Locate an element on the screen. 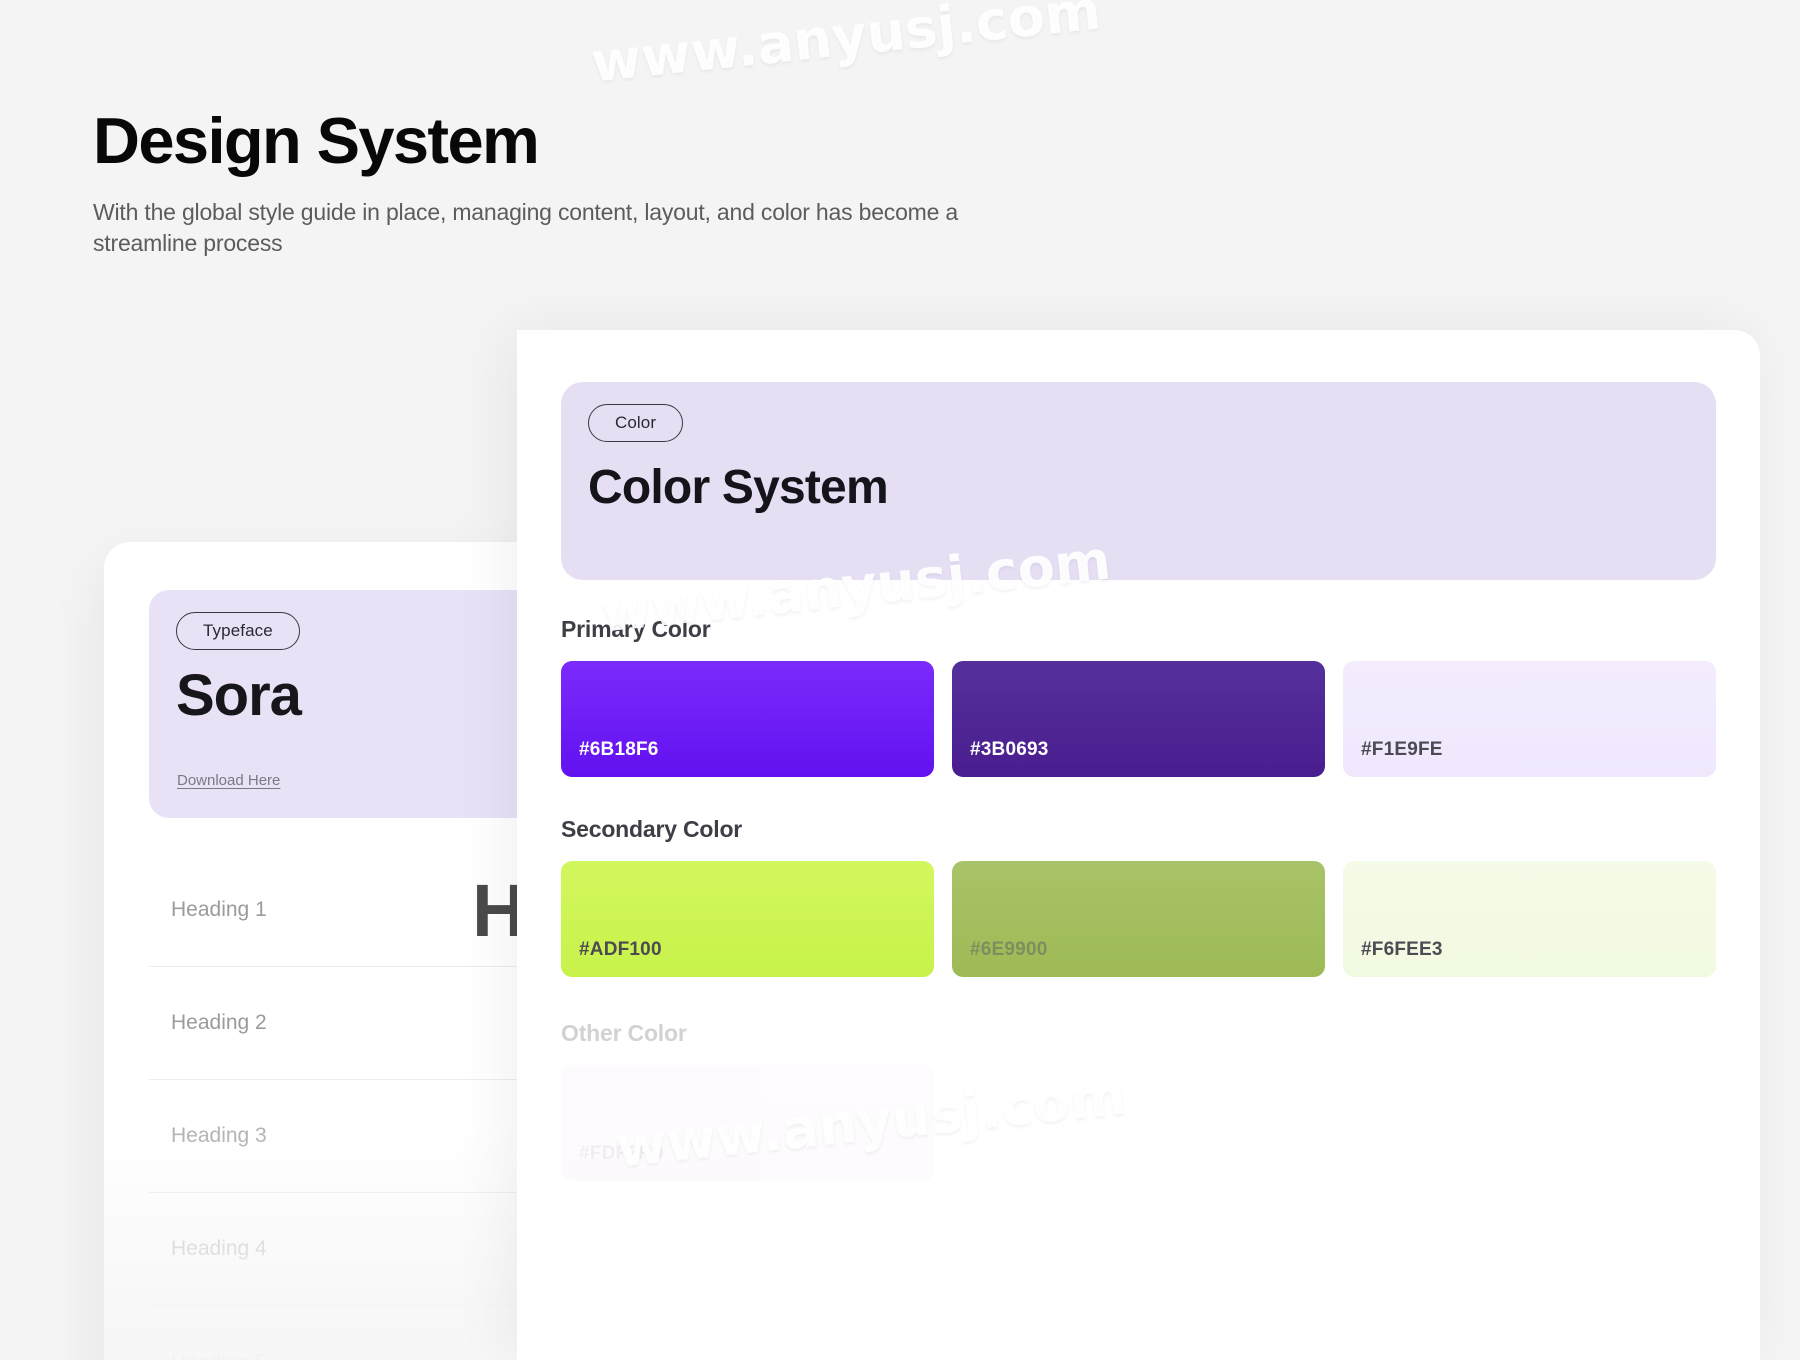 The width and height of the screenshot is (1800, 1360). secondary-color-section: Secondary Color #ADF100 #6E9900 #F6FEE3 is located at coordinates (1138, 896).